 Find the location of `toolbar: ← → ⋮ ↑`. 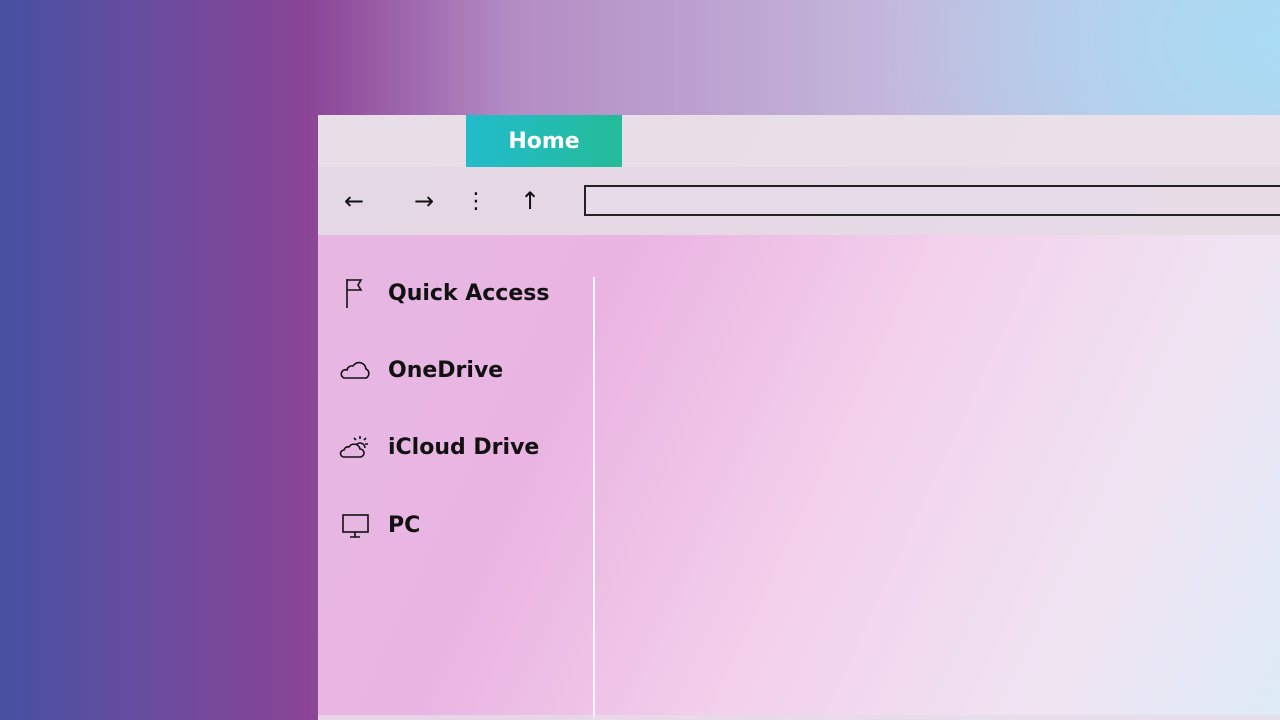

toolbar: ← → ⋮ ↑ is located at coordinates (799, 201).